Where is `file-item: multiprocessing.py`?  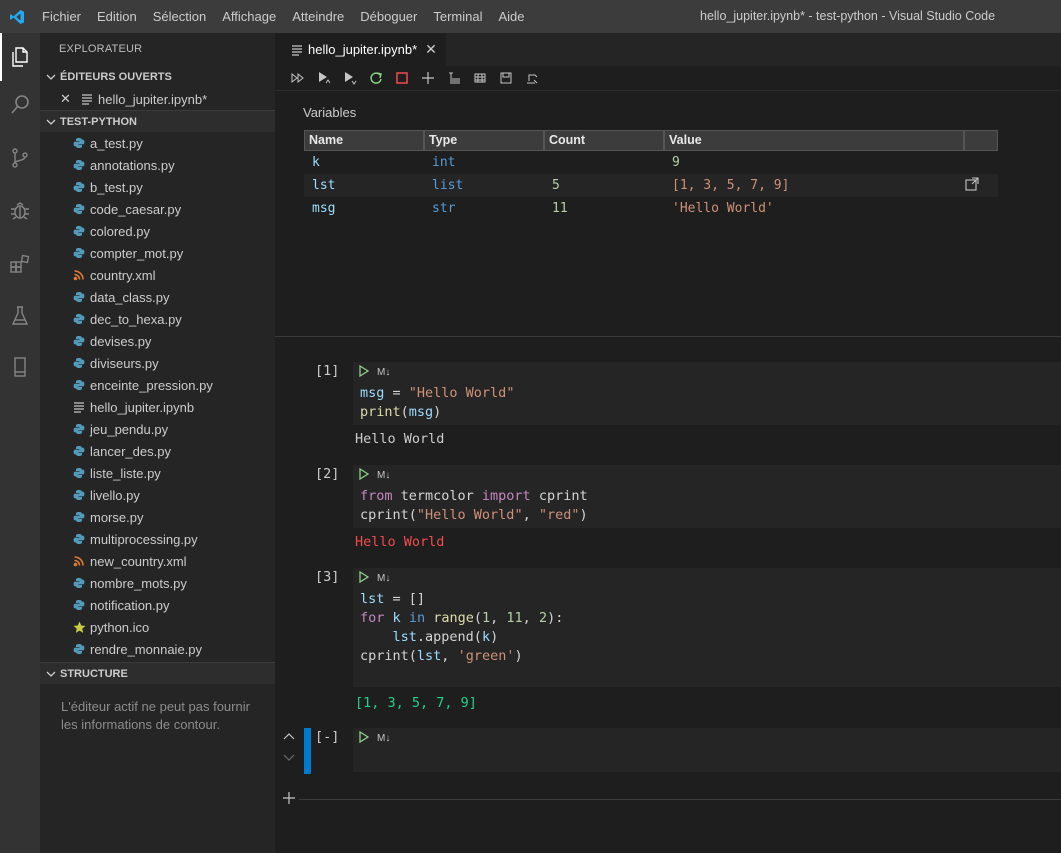 file-item: multiprocessing.py is located at coordinates (157, 539).